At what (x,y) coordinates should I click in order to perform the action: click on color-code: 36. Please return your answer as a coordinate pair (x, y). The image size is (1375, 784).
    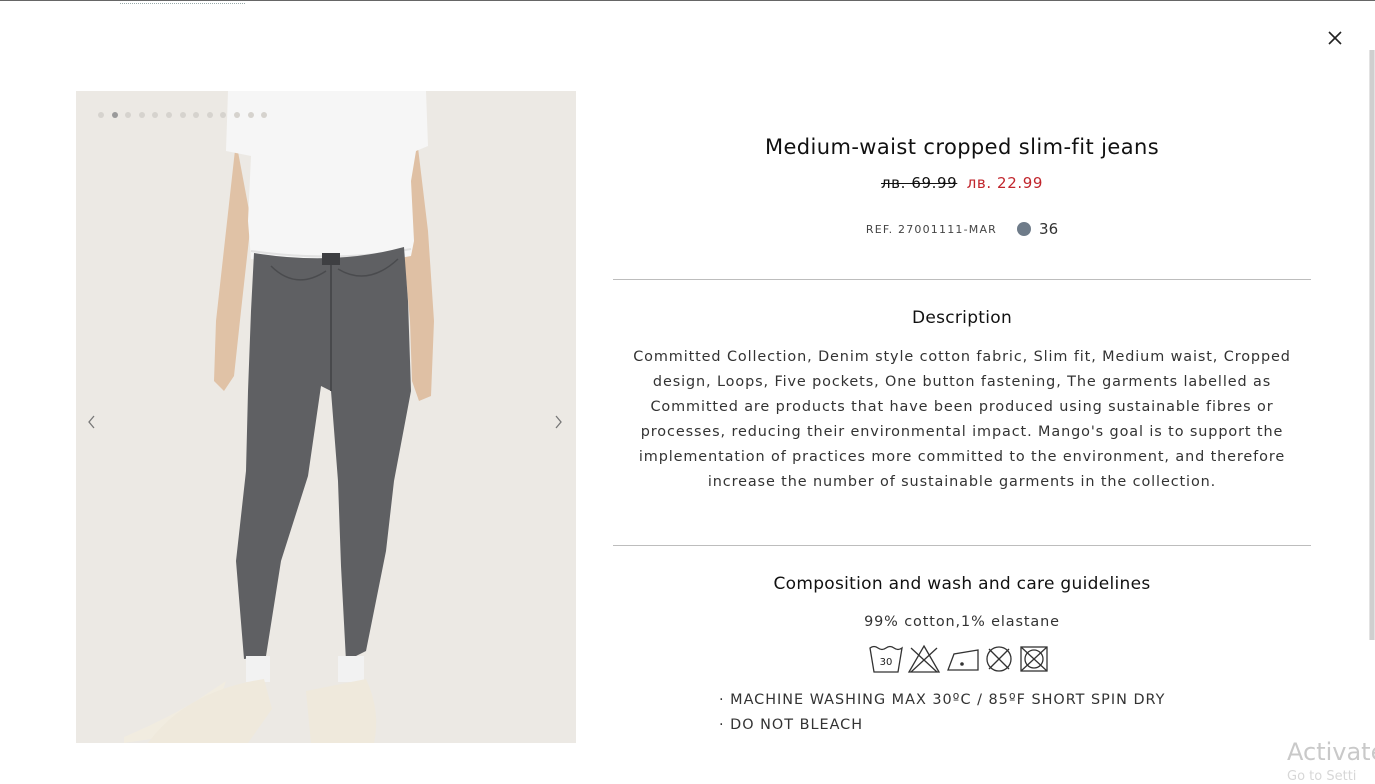
    Looking at the image, I should click on (1049, 229).